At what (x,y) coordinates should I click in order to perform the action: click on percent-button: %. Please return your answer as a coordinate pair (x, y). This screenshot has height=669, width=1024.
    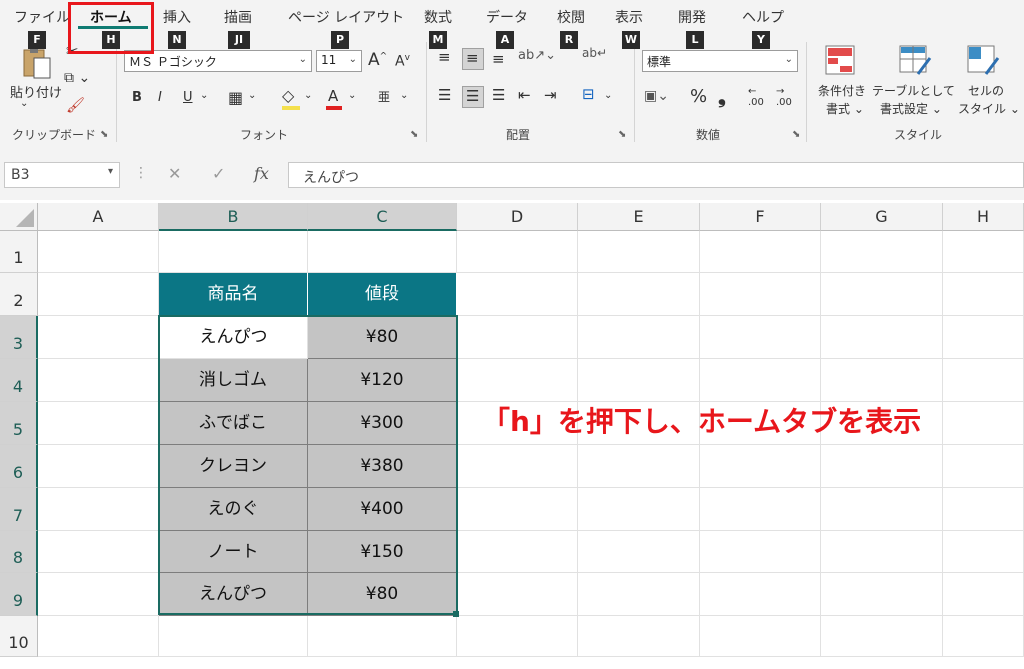
    Looking at the image, I should click on (698, 96).